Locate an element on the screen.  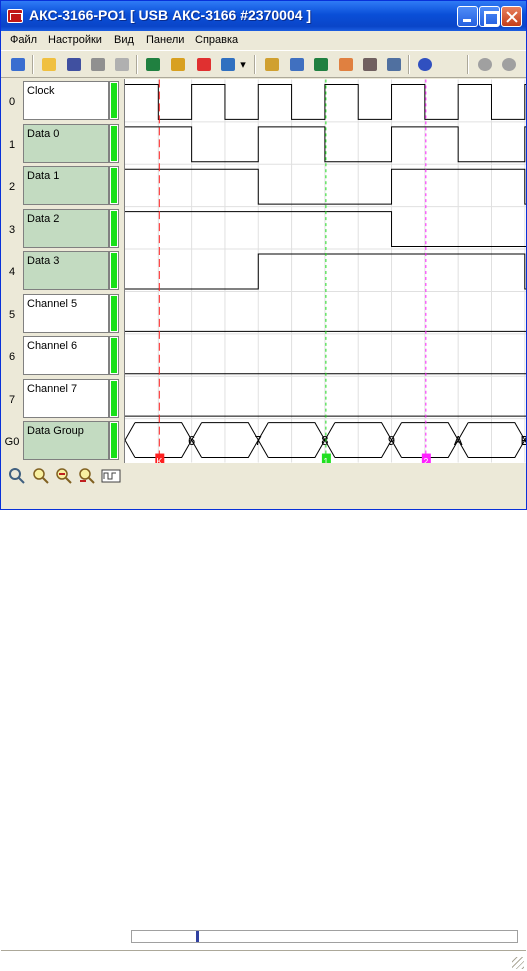
scroll-thumb is located at coordinates (197, 936).